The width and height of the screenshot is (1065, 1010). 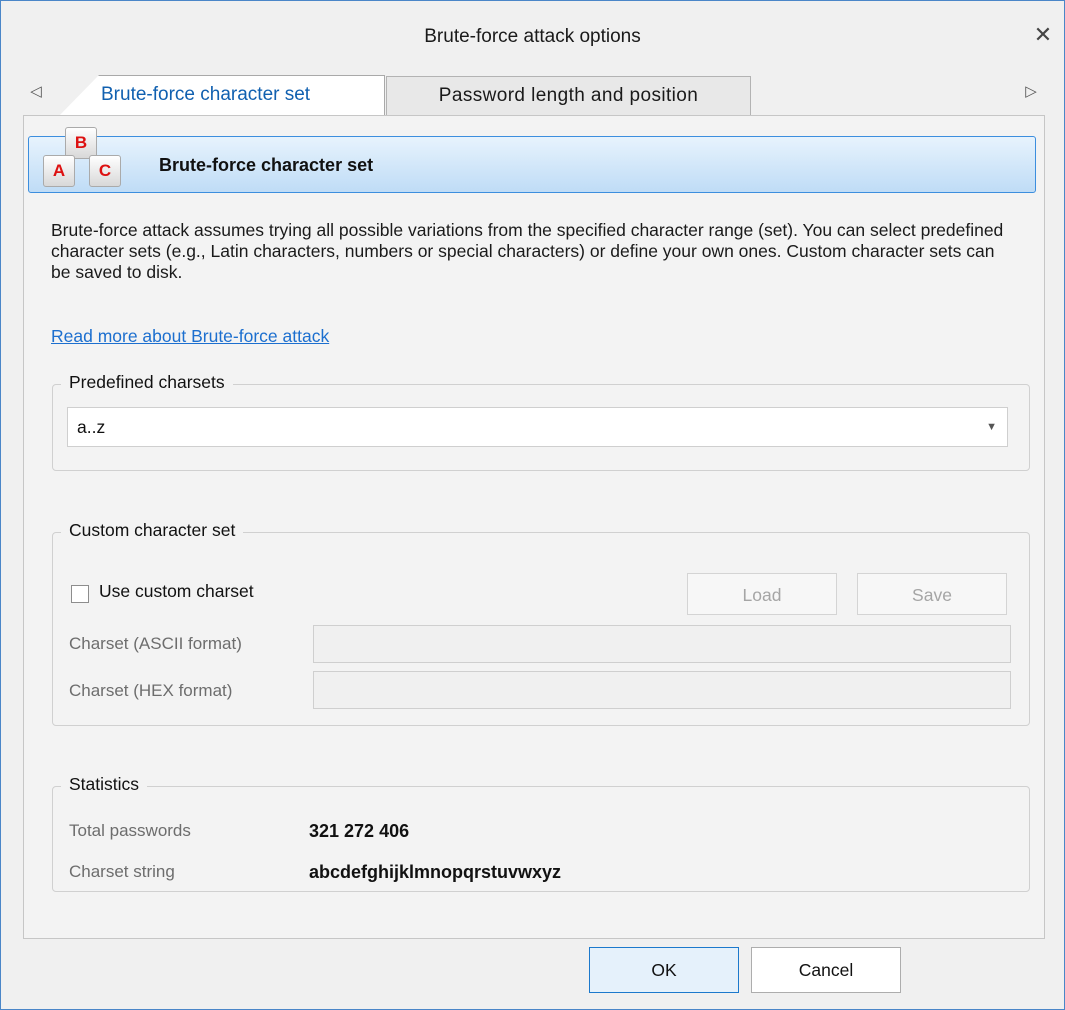 I want to click on window-title: Brute-force attack options, so click(x=532, y=36).